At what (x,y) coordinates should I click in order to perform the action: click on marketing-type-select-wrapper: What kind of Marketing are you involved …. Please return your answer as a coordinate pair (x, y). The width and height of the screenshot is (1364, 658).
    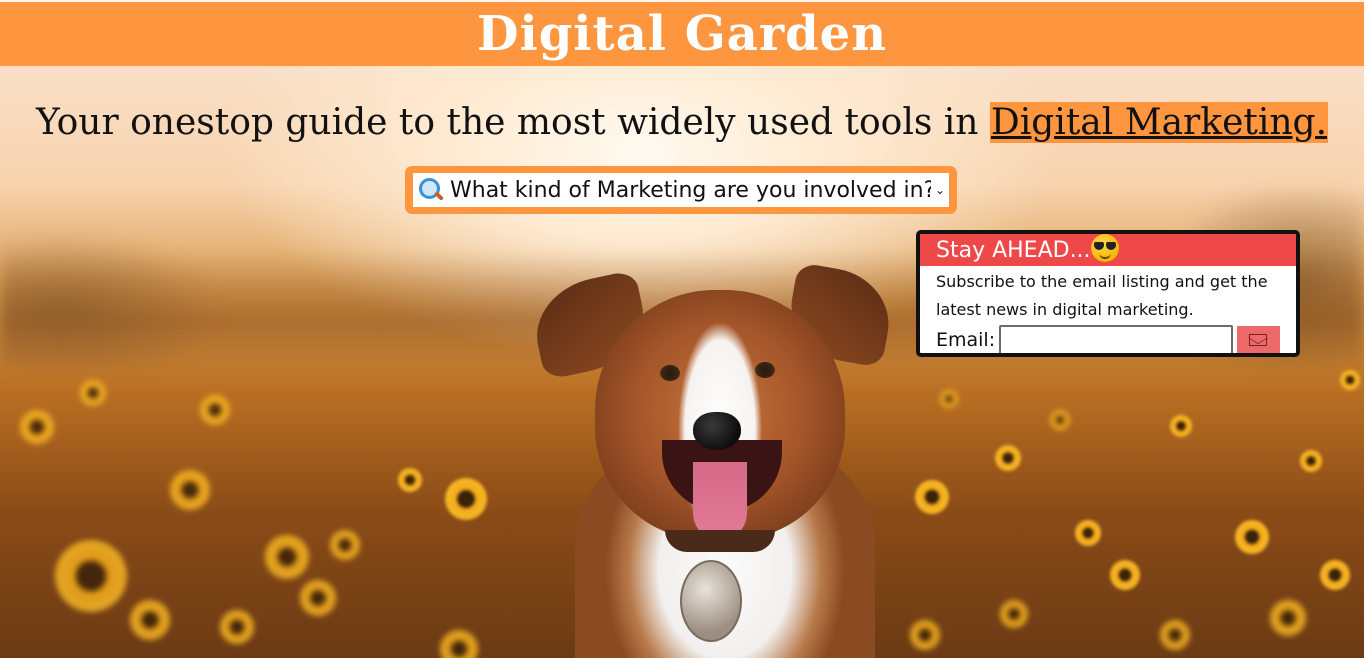
    Looking at the image, I should click on (681, 190).